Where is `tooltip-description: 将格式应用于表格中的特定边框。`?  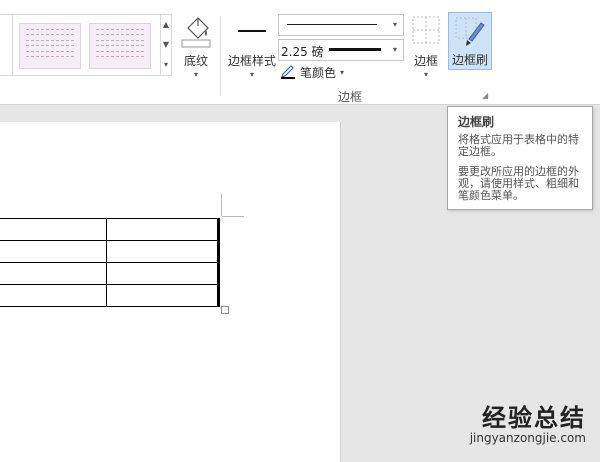 tooltip-description: 将格式应用于表格中的特定边框。 is located at coordinates (518, 145).